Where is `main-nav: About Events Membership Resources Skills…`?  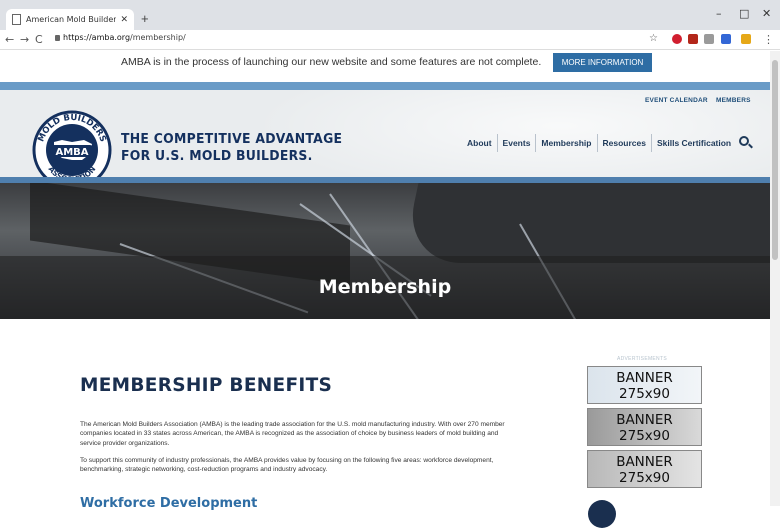
main-nav: About Events Membership Resources Skills… is located at coordinates (599, 143).